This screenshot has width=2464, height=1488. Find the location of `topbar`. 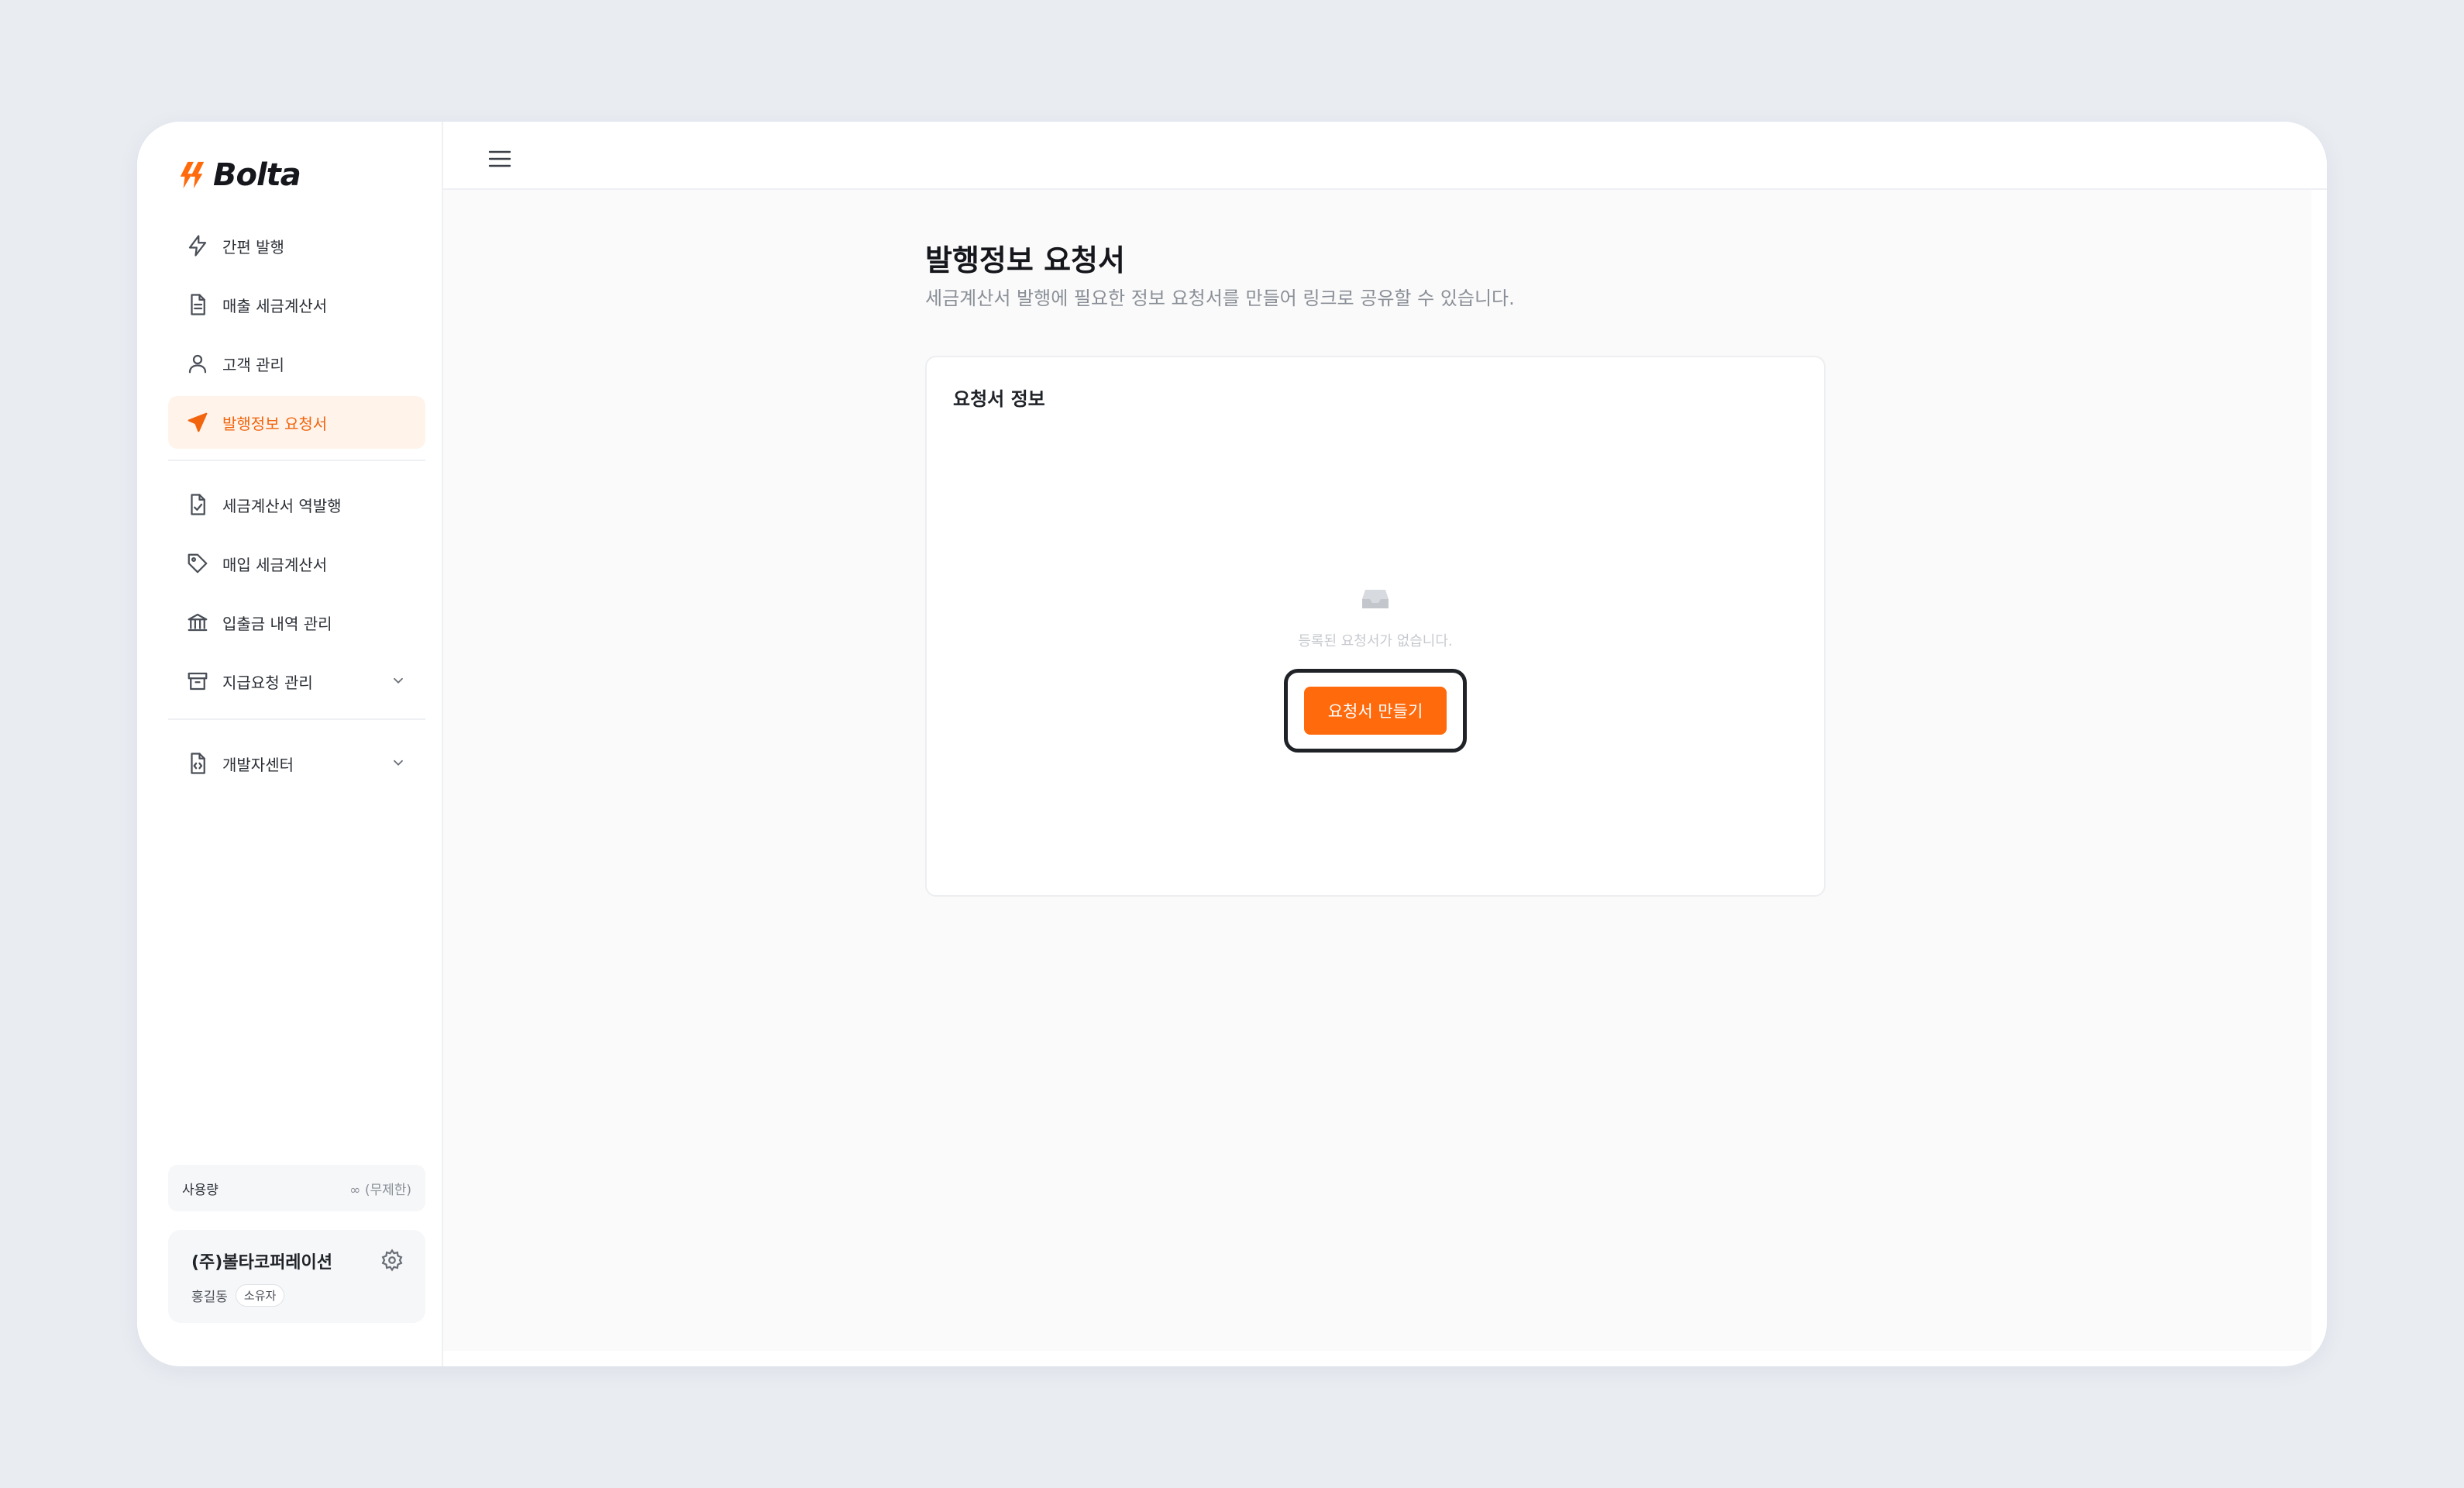

topbar is located at coordinates (1385, 156).